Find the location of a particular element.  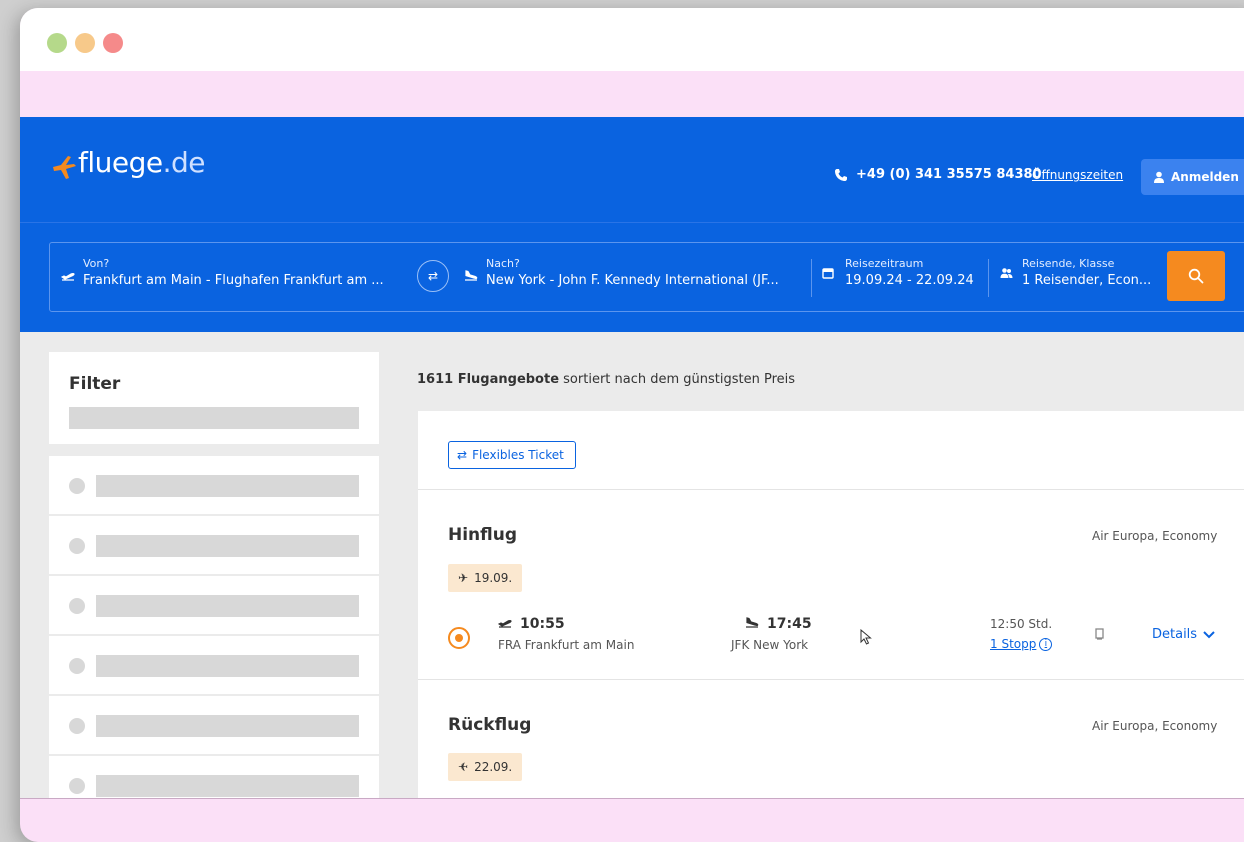

flexible-ticket-button: ⇄ Flexibles Ticket is located at coordinates (512, 455).